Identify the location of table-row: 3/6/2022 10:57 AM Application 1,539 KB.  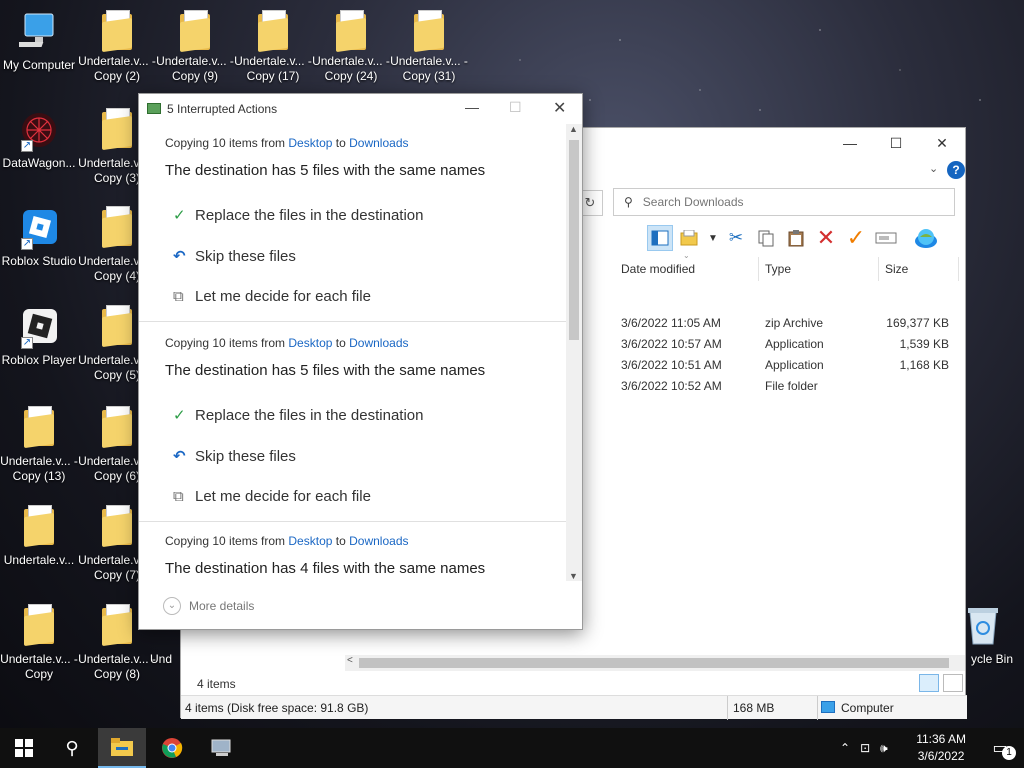
(791, 344).